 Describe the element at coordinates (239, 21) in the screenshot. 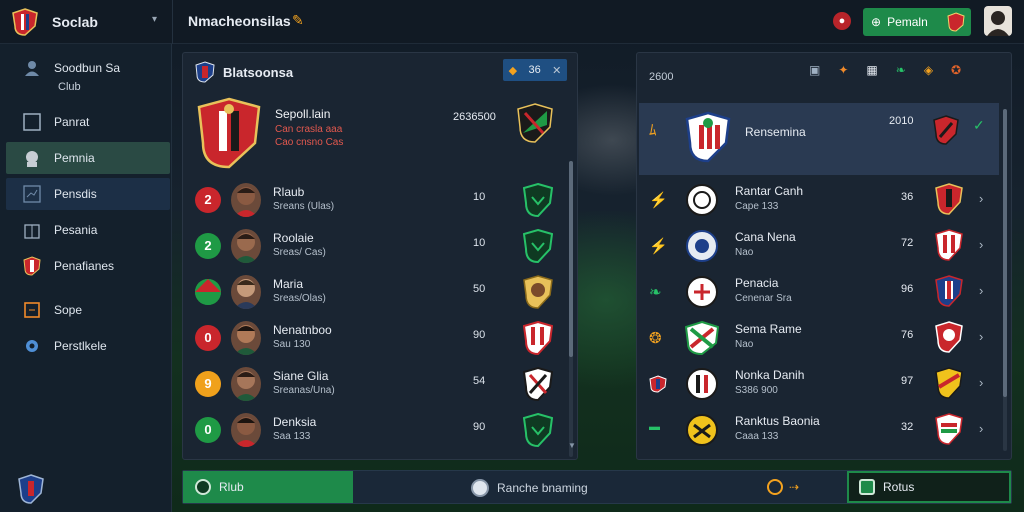

I see `page-title: Nmacheonsilas` at that location.